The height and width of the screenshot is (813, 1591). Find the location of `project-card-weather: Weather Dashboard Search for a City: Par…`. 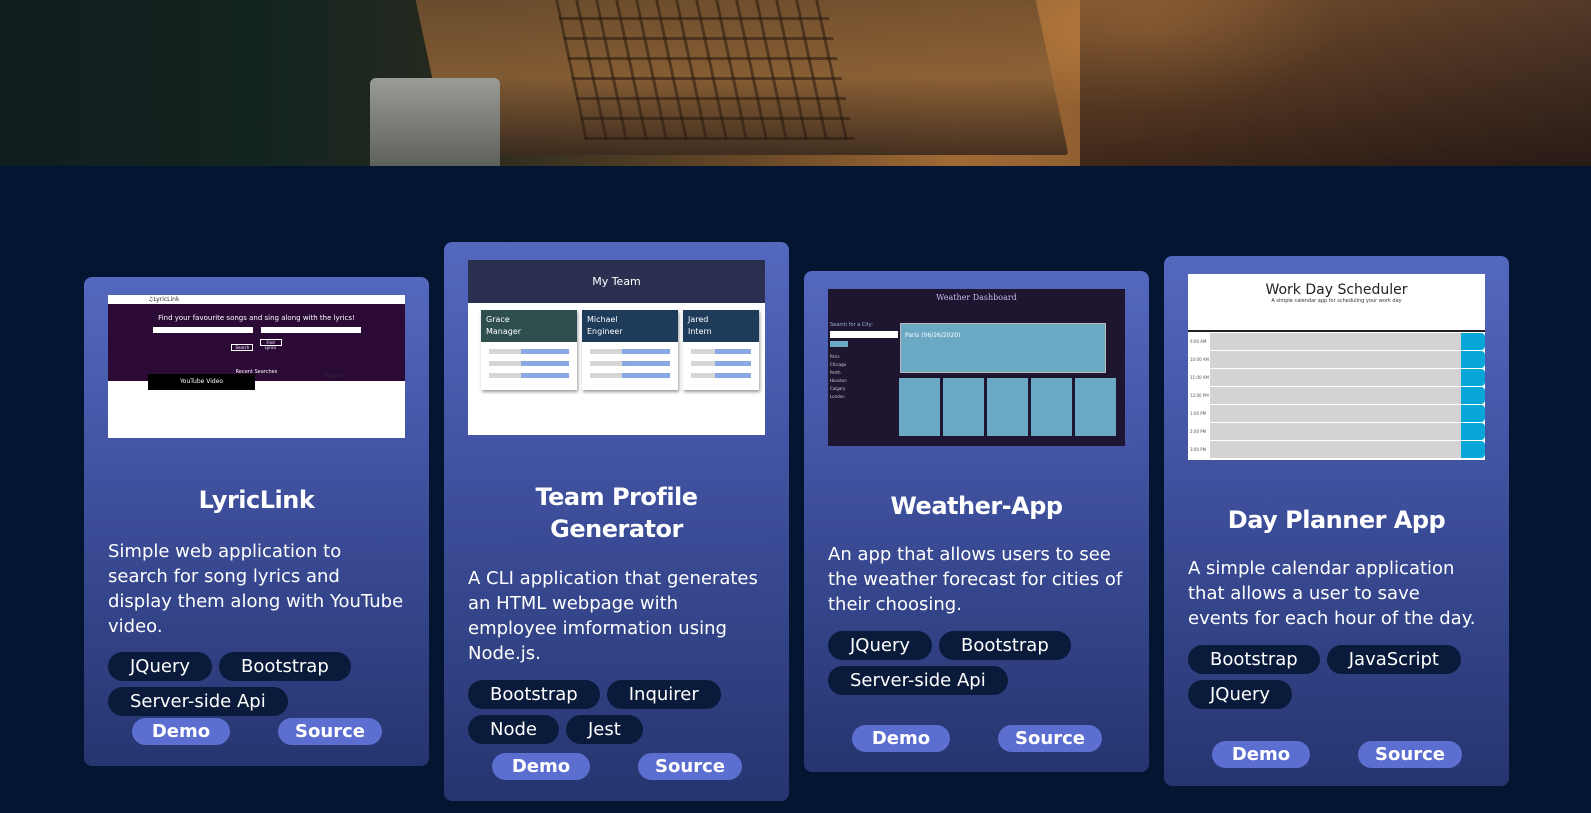

project-card-weather: Weather Dashboard Search for a City: Par… is located at coordinates (976, 521).